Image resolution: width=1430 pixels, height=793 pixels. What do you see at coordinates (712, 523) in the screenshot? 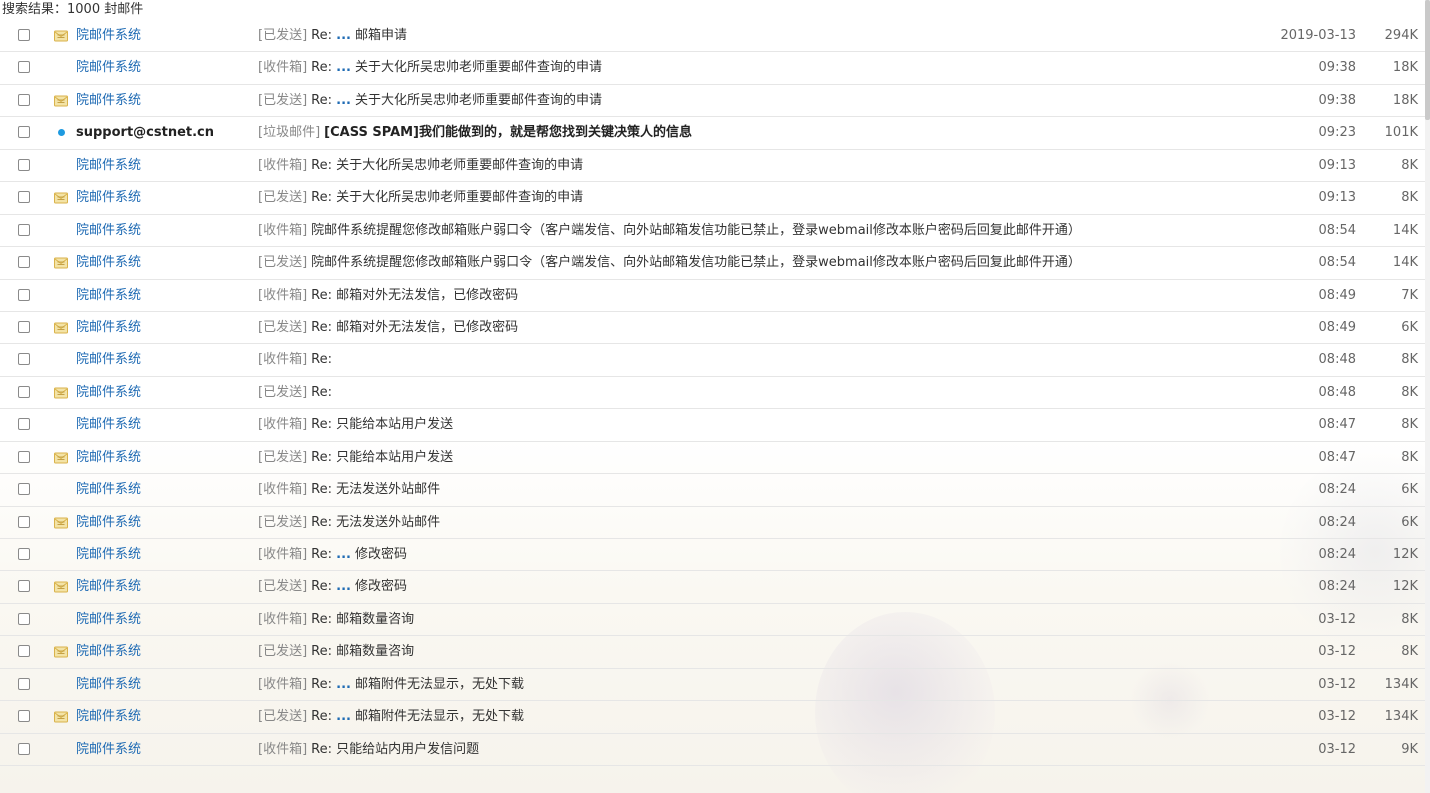
I see `mail-row: 院邮件系统 [已发送] Re: 无法发送外站邮件 08:24 6K` at bounding box center [712, 523].